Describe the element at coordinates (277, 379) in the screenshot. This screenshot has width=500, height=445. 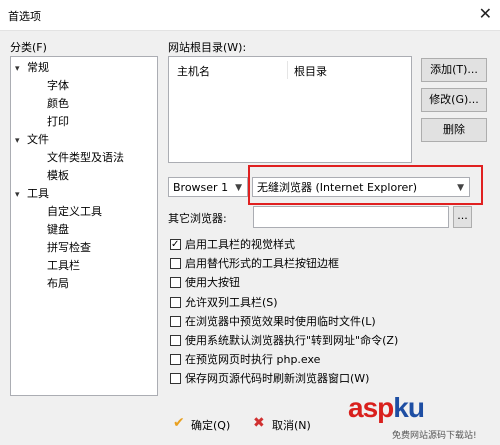
I see `checkbox-label: 保存网页源代码时刷新浏览器窗口(W)` at that location.